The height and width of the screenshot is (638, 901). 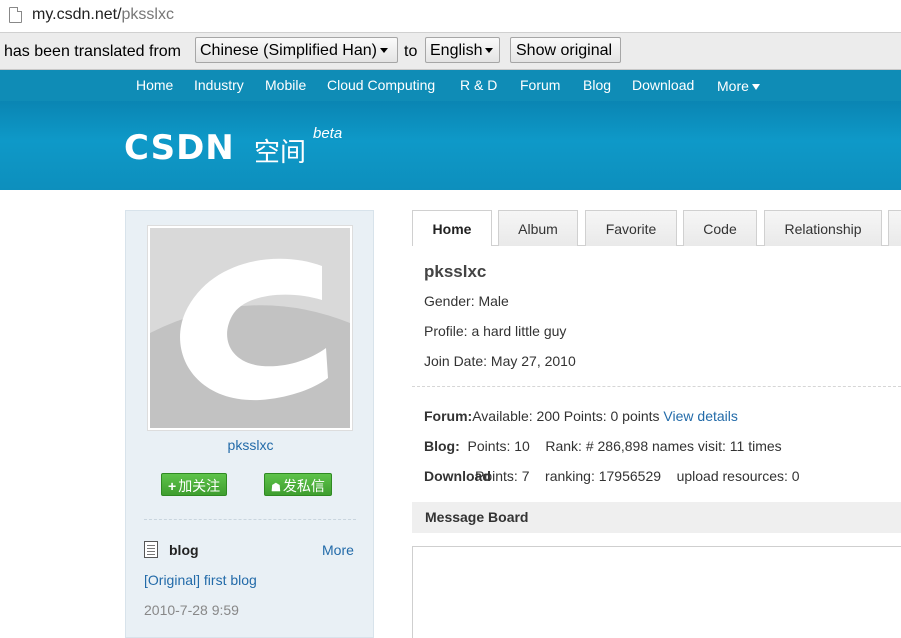 What do you see at coordinates (823, 228) in the screenshot?
I see `tab-relationship: Relationship` at bounding box center [823, 228].